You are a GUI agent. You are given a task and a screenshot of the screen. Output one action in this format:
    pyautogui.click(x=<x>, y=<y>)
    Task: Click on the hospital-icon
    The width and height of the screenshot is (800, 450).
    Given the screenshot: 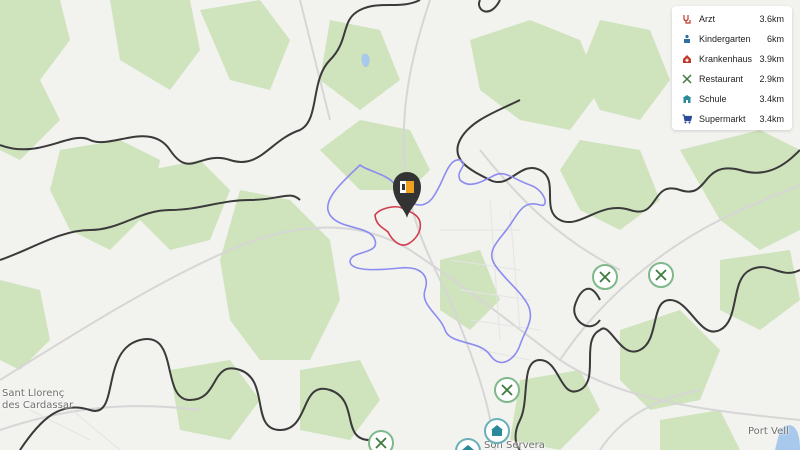 What is the action you would take?
    pyautogui.click(x=687, y=59)
    